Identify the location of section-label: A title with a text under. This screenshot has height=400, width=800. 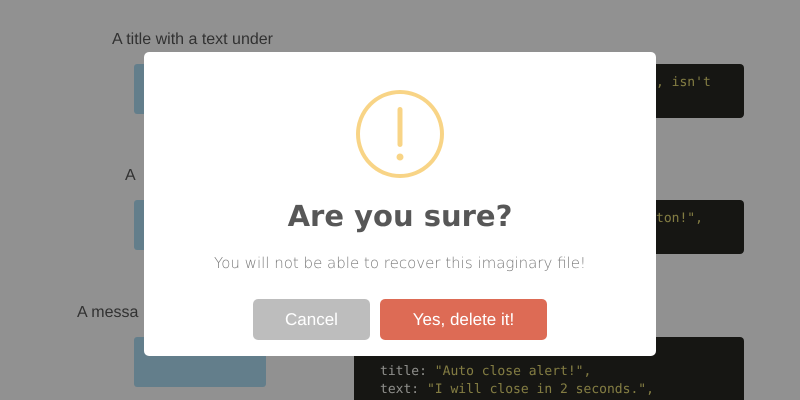
(192, 39).